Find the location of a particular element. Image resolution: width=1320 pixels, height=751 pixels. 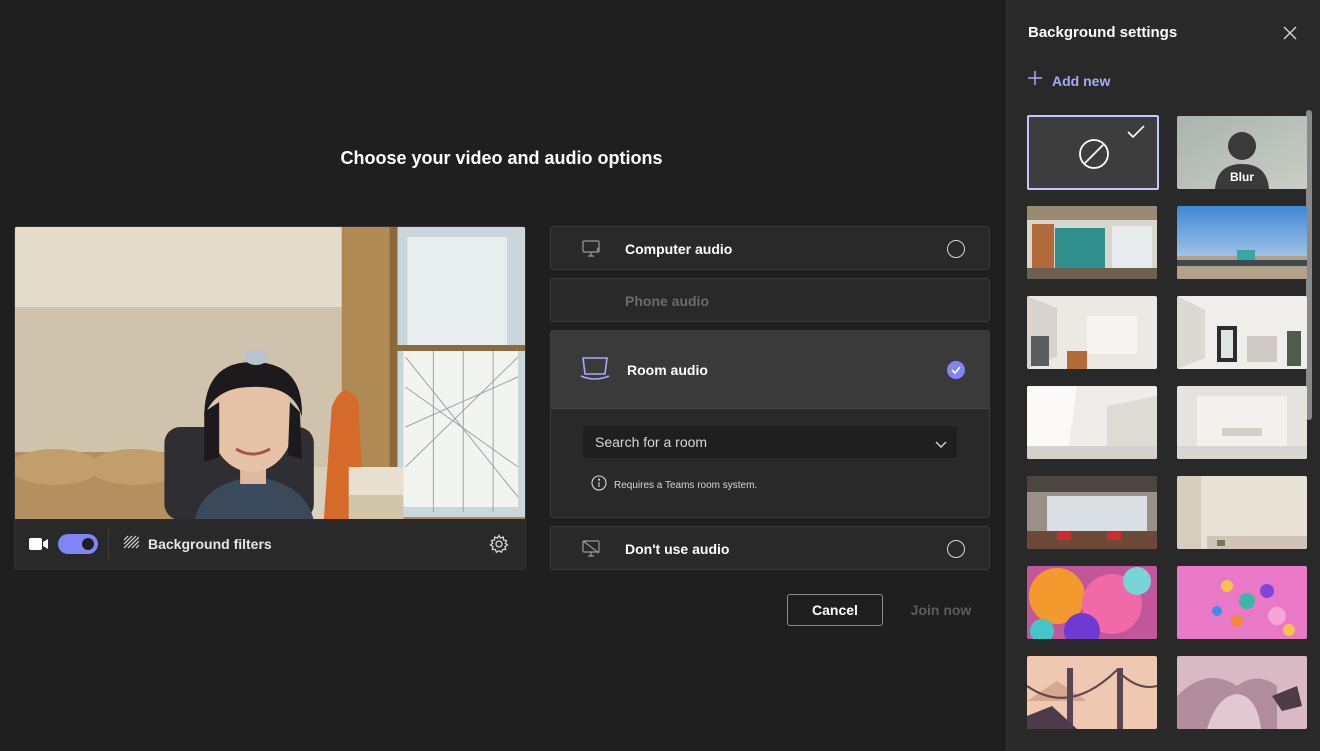

no-background-slash-icon is located at coordinates (1094, 154).